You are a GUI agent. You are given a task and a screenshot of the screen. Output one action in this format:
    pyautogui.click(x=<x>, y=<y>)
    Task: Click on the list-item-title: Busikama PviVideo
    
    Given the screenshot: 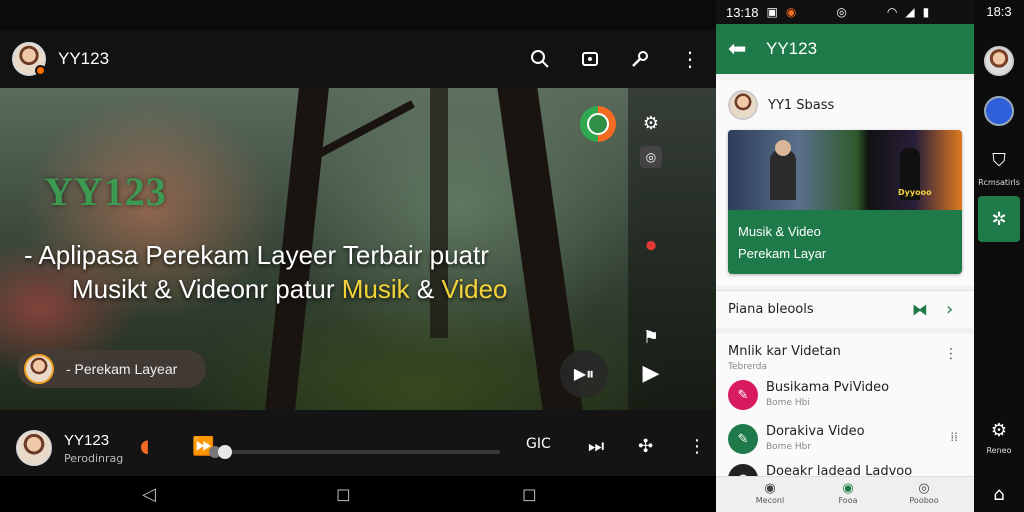 What is the action you would take?
    pyautogui.click(x=828, y=387)
    